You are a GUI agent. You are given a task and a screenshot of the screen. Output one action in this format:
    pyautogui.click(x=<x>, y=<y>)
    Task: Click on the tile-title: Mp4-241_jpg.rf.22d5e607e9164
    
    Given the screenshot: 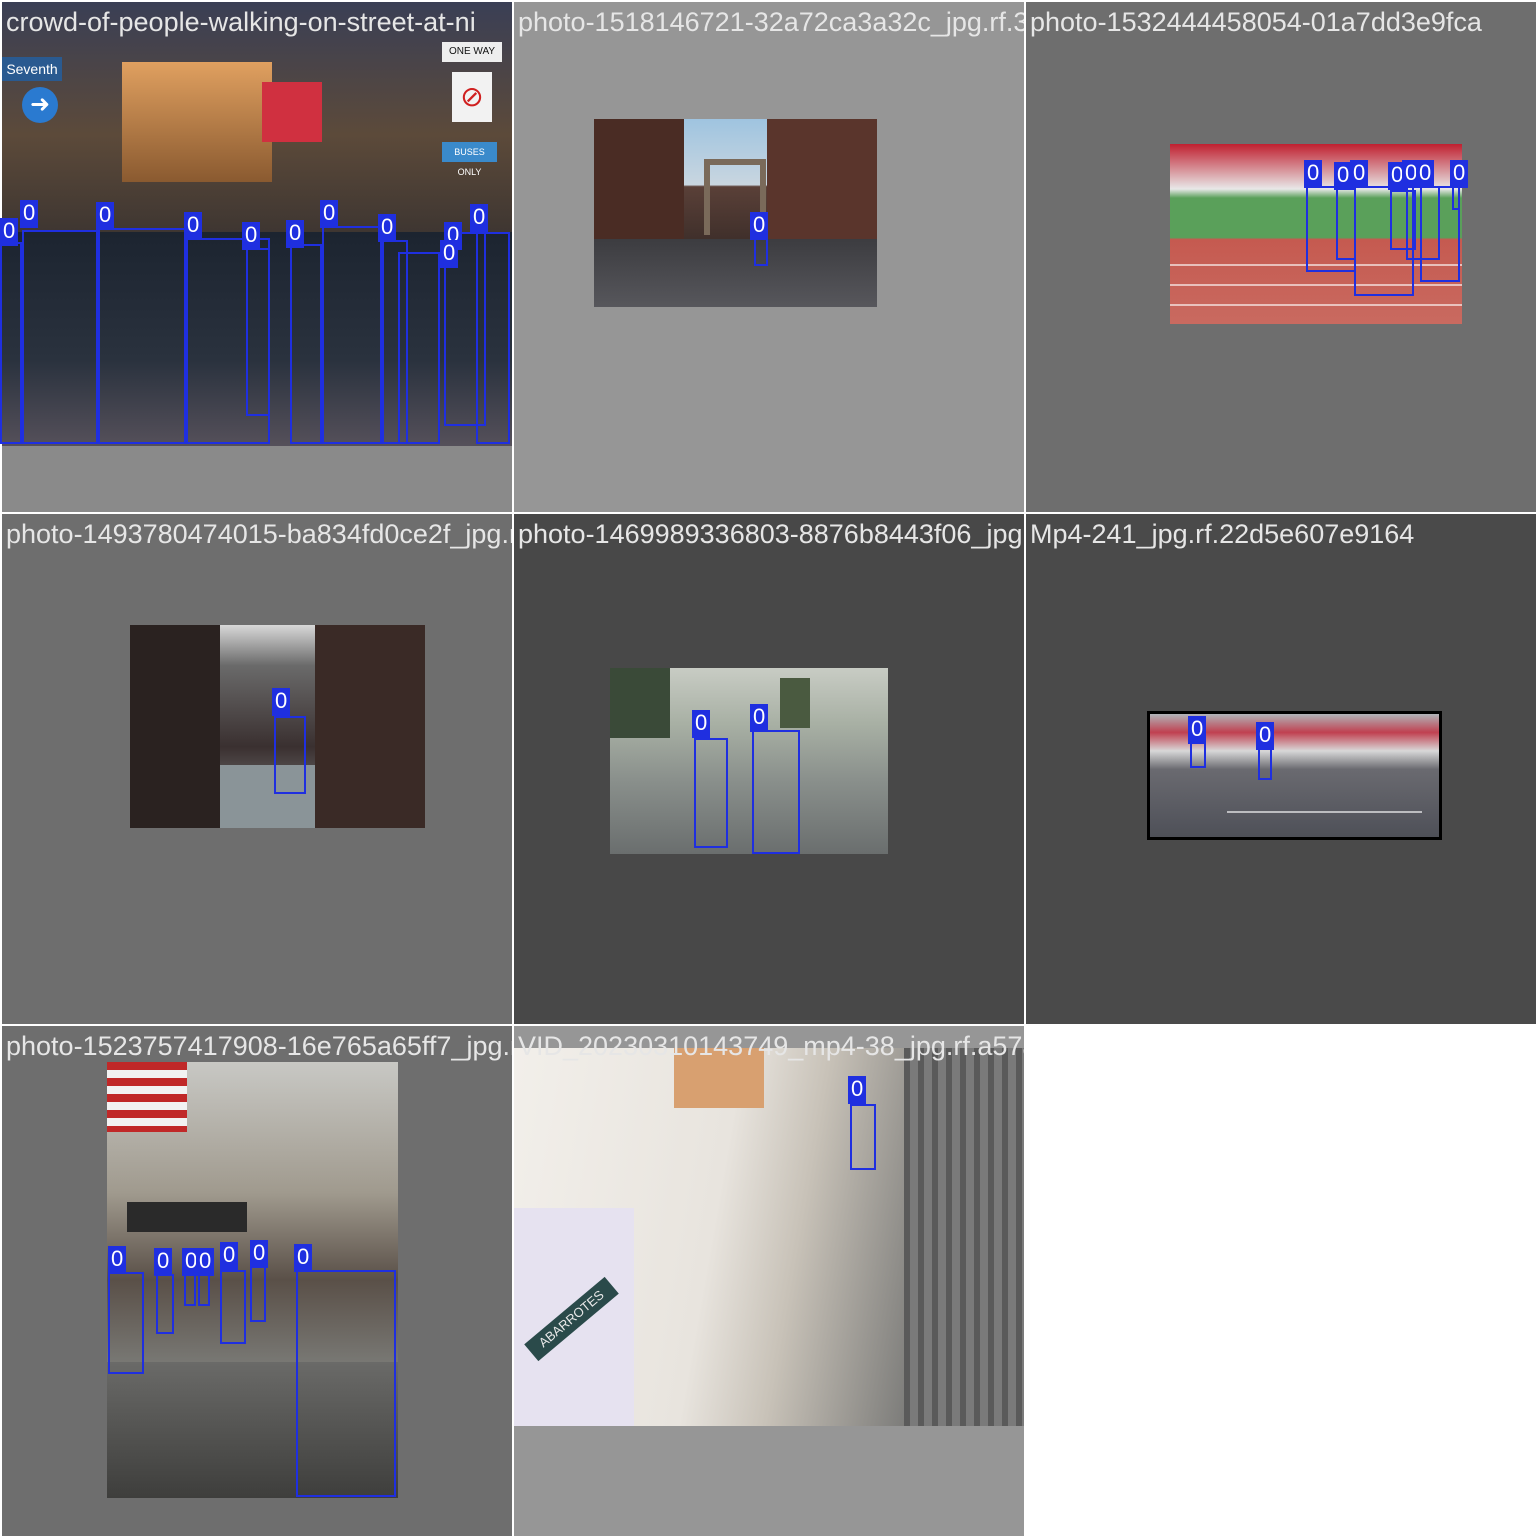 What is the action you would take?
    pyautogui.click(x=1222, y=534)
    